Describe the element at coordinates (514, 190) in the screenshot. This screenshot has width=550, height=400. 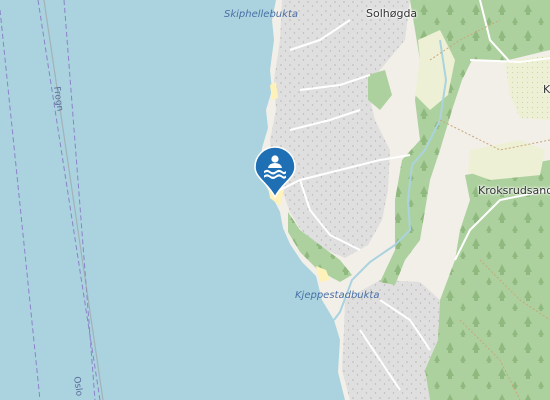
I see `place-label-kroksrudsand: Kroksrudsand` at that location.